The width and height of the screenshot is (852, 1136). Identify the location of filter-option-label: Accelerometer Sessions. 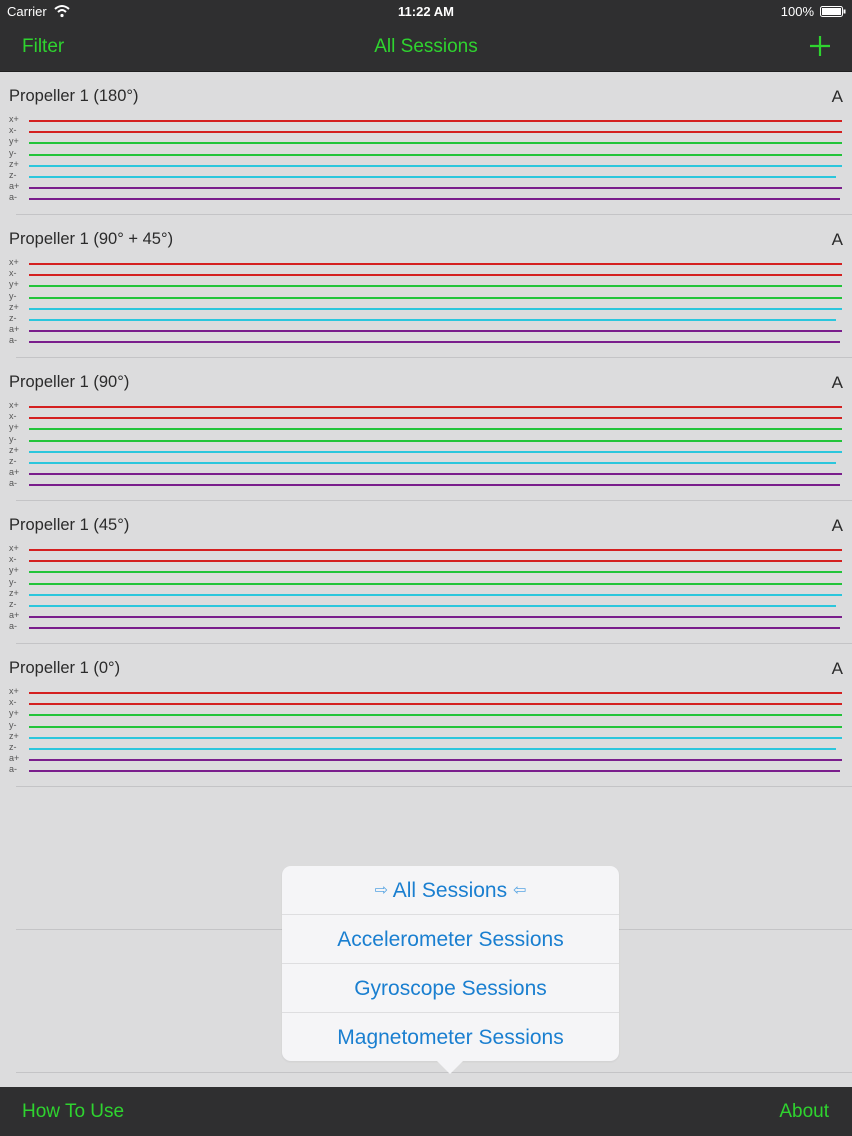
(450, 939).